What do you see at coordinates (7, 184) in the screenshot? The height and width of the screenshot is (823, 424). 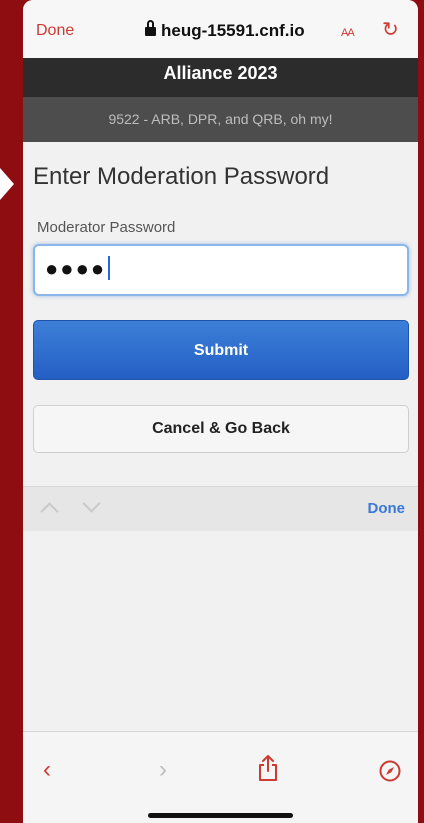 I see `background-arrow-icon` at bounding box center [7, 184].